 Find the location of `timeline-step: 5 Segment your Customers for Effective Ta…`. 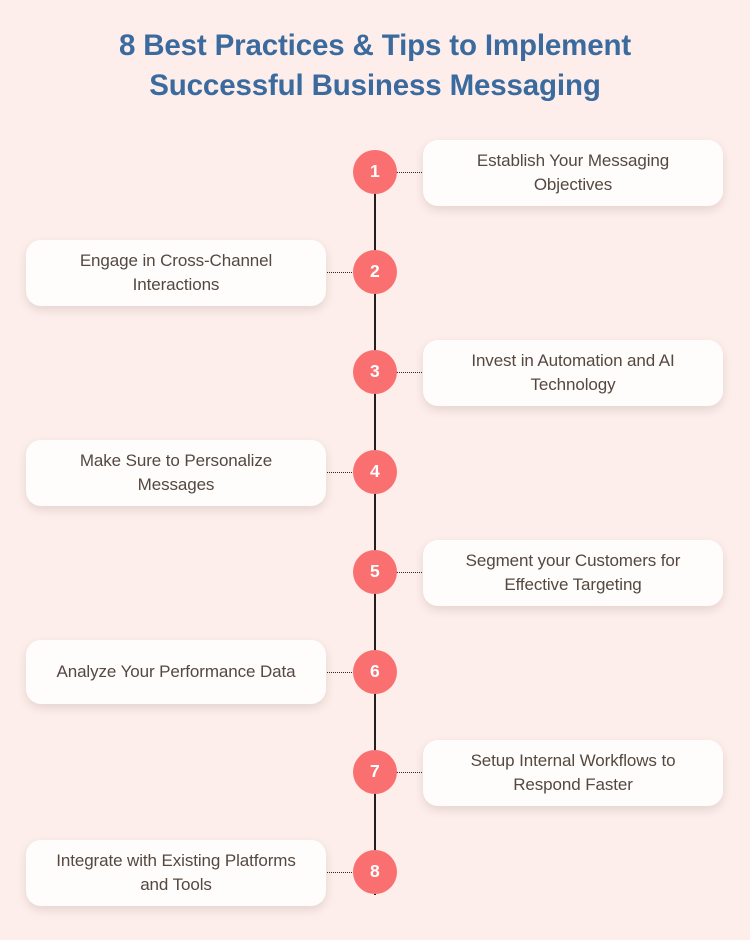

timeline-step: 5 Segment your Customers for Effective Ta… is located at coordinates (375, 590).